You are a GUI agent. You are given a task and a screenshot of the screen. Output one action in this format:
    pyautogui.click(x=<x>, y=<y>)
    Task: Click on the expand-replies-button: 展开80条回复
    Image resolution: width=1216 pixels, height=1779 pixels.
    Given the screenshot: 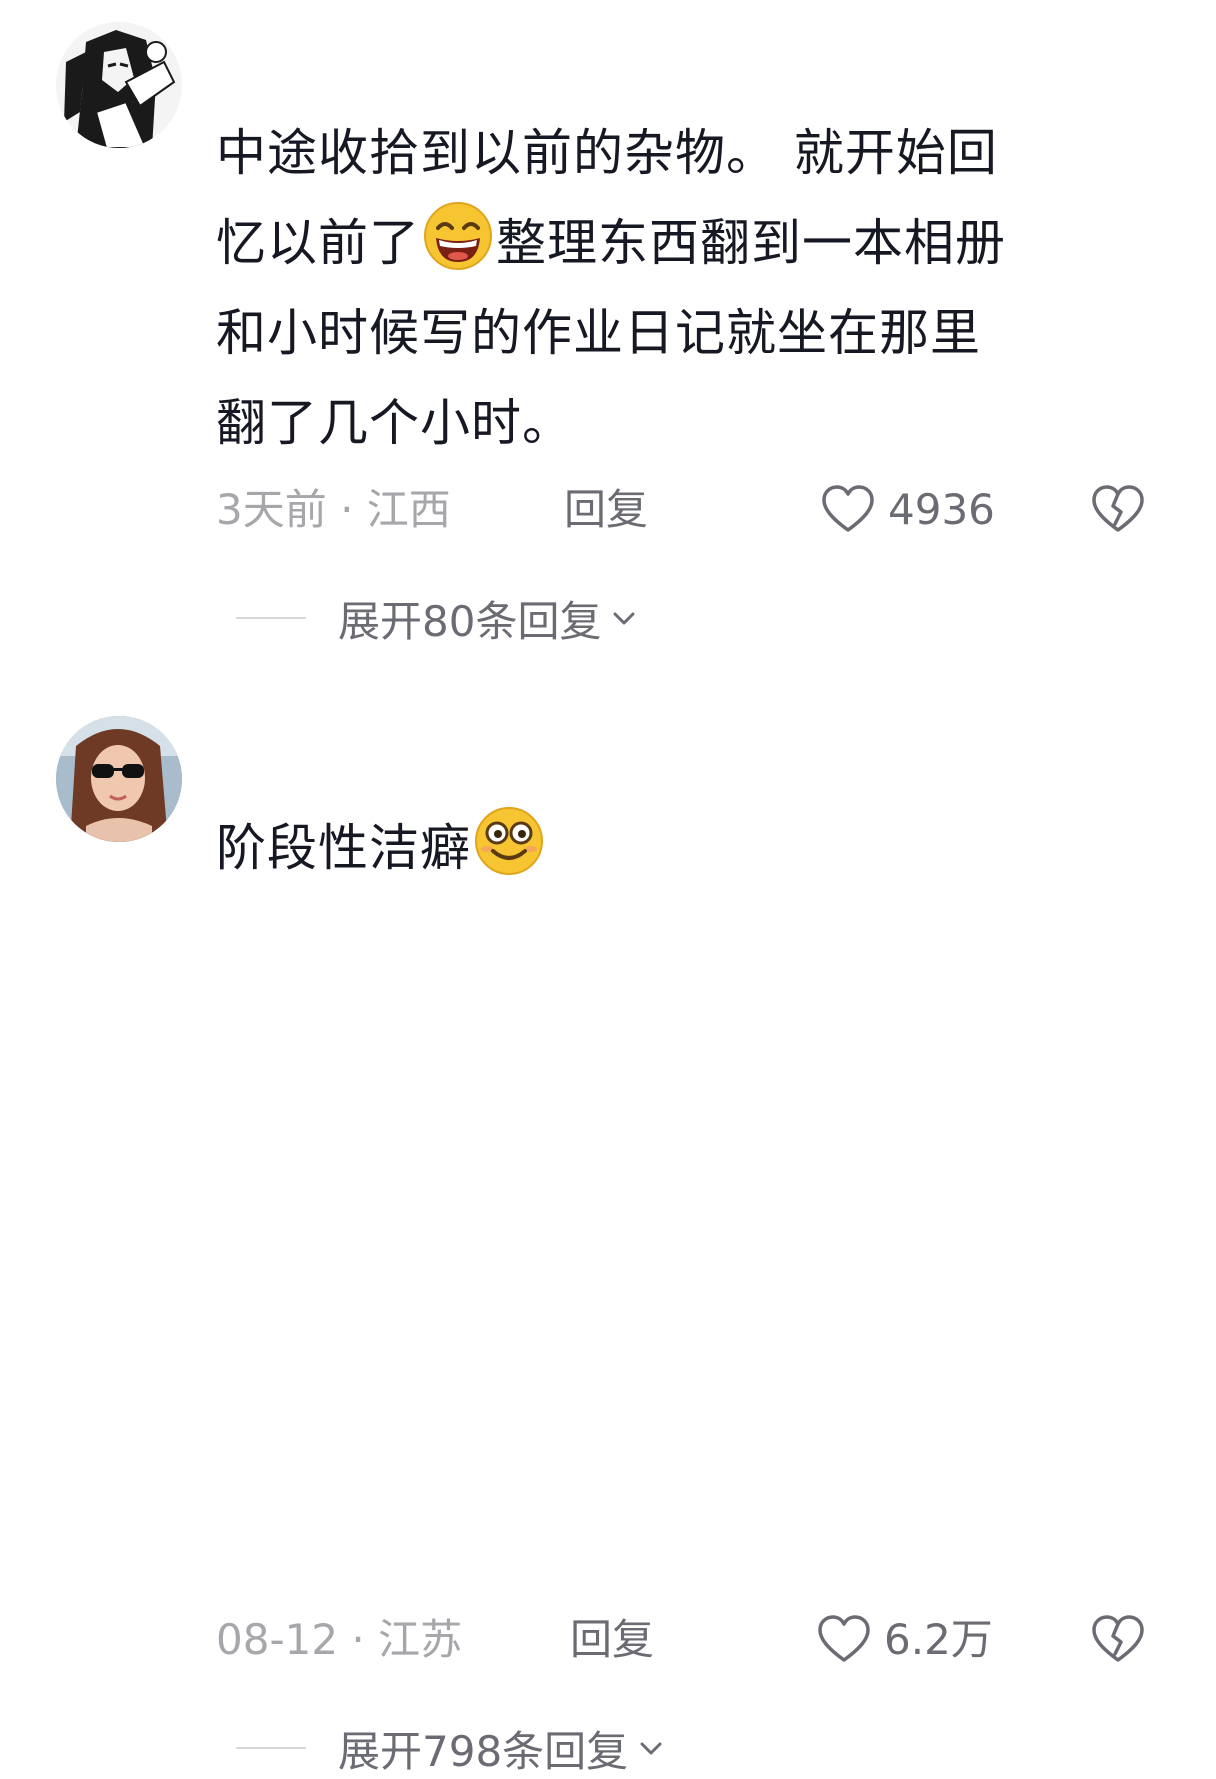 What is the action you would take?
    pyautogui.click(x=437, y=618)
    